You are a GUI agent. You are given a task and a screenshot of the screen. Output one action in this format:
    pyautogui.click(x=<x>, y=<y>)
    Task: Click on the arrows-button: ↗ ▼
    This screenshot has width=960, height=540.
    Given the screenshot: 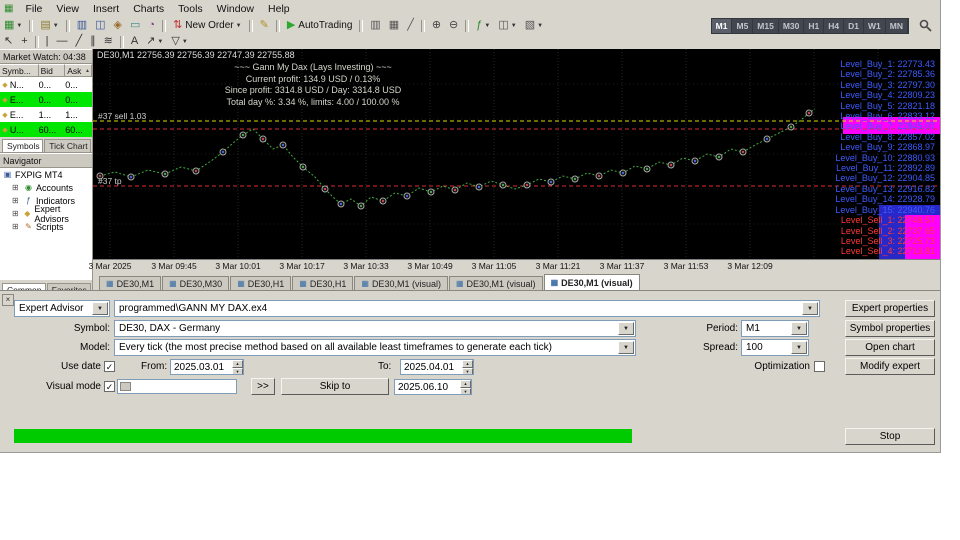 What is the action you would take?
    pyautogui.click(x=154, y=42)
    